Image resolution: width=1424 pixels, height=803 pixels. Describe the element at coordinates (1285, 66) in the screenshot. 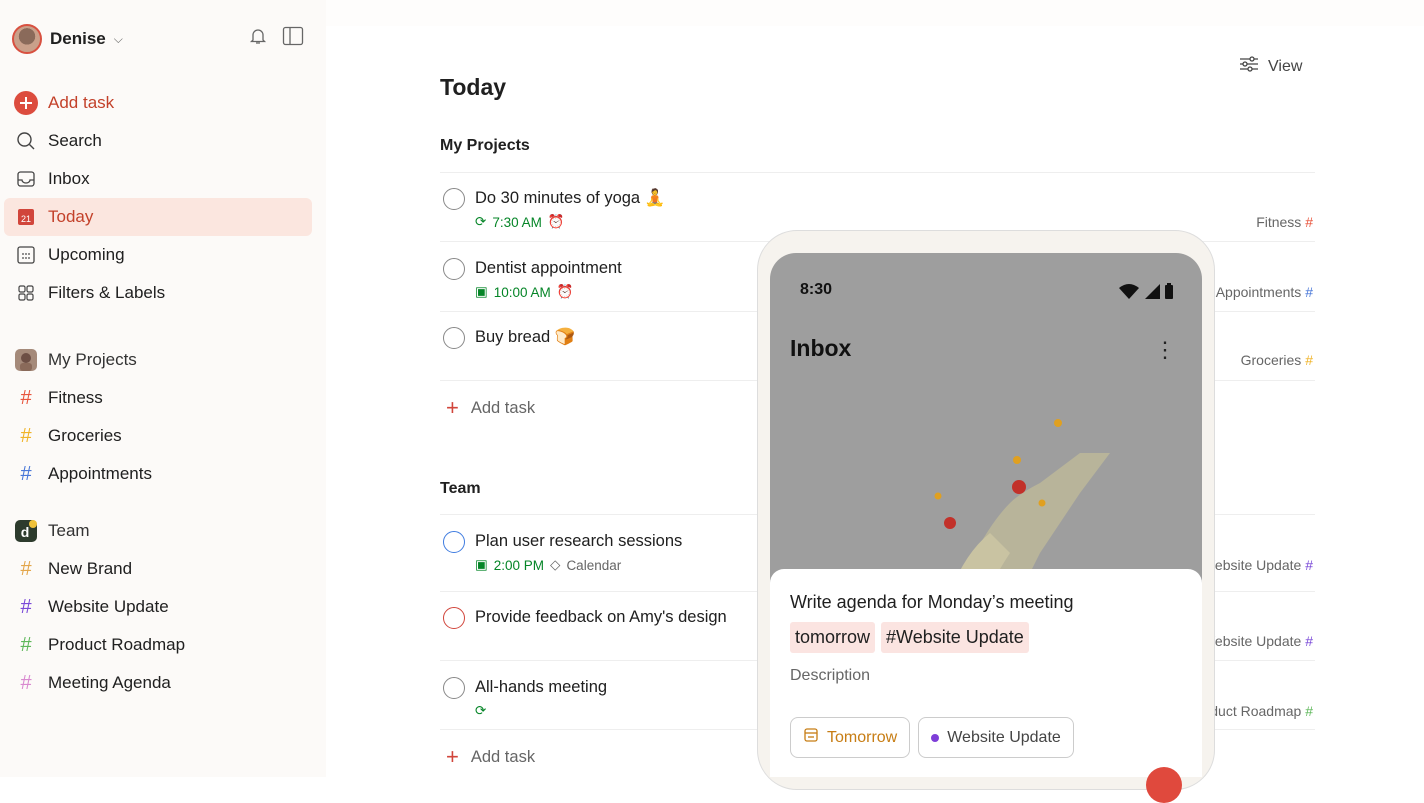

I see `view-label: View` at that location.